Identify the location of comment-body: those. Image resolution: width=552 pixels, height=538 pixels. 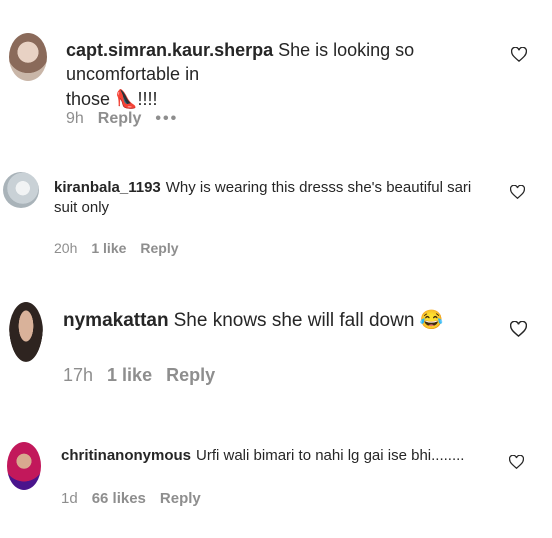
(88, 98).